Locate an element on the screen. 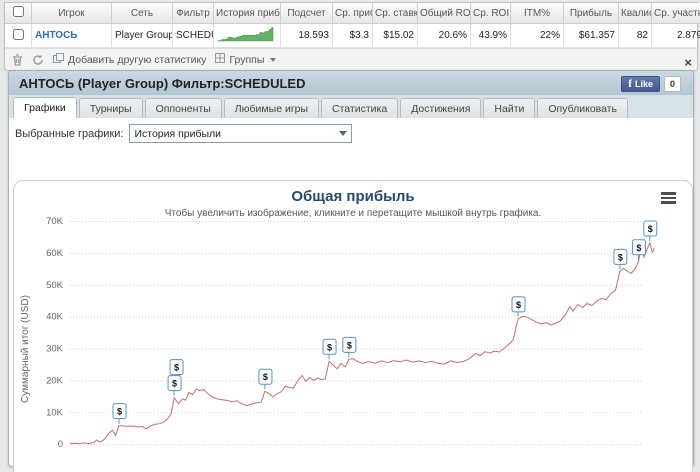 The width and height of the screenshot is (700, 472). row-checkbox is located at coordinates (18, 34).